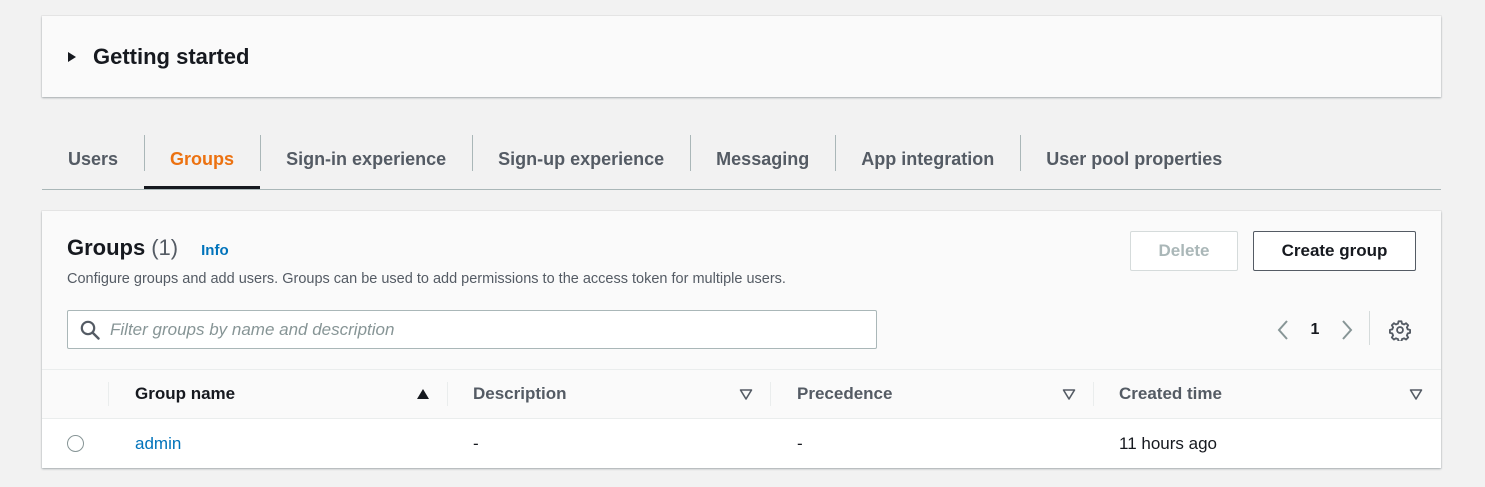 The width and height of the screenshot is (1485, 487). I want to click on description-cell: -, so click(476, 443).